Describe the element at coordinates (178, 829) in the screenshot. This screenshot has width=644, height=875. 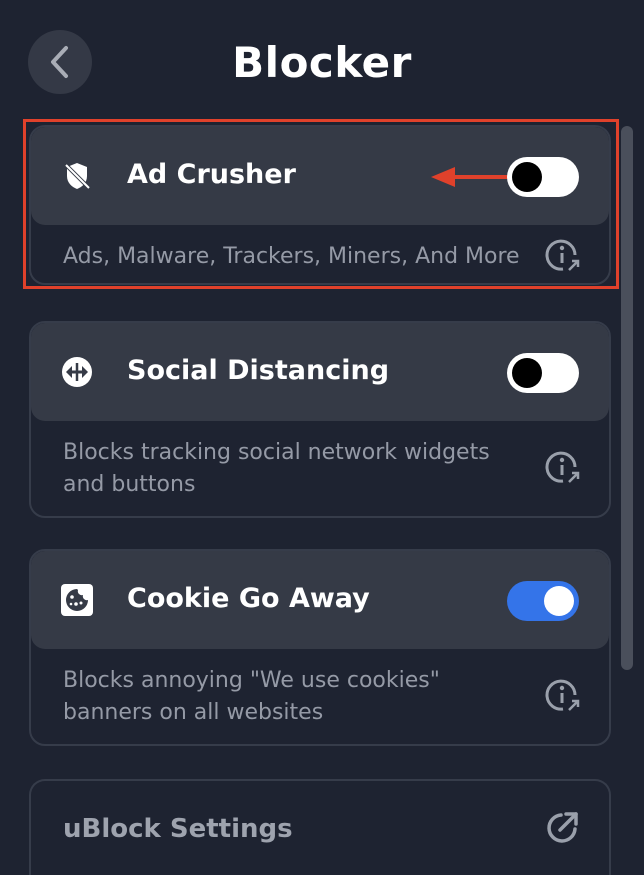
I see `ublock-settings-label: uBlock Settings` at that location.